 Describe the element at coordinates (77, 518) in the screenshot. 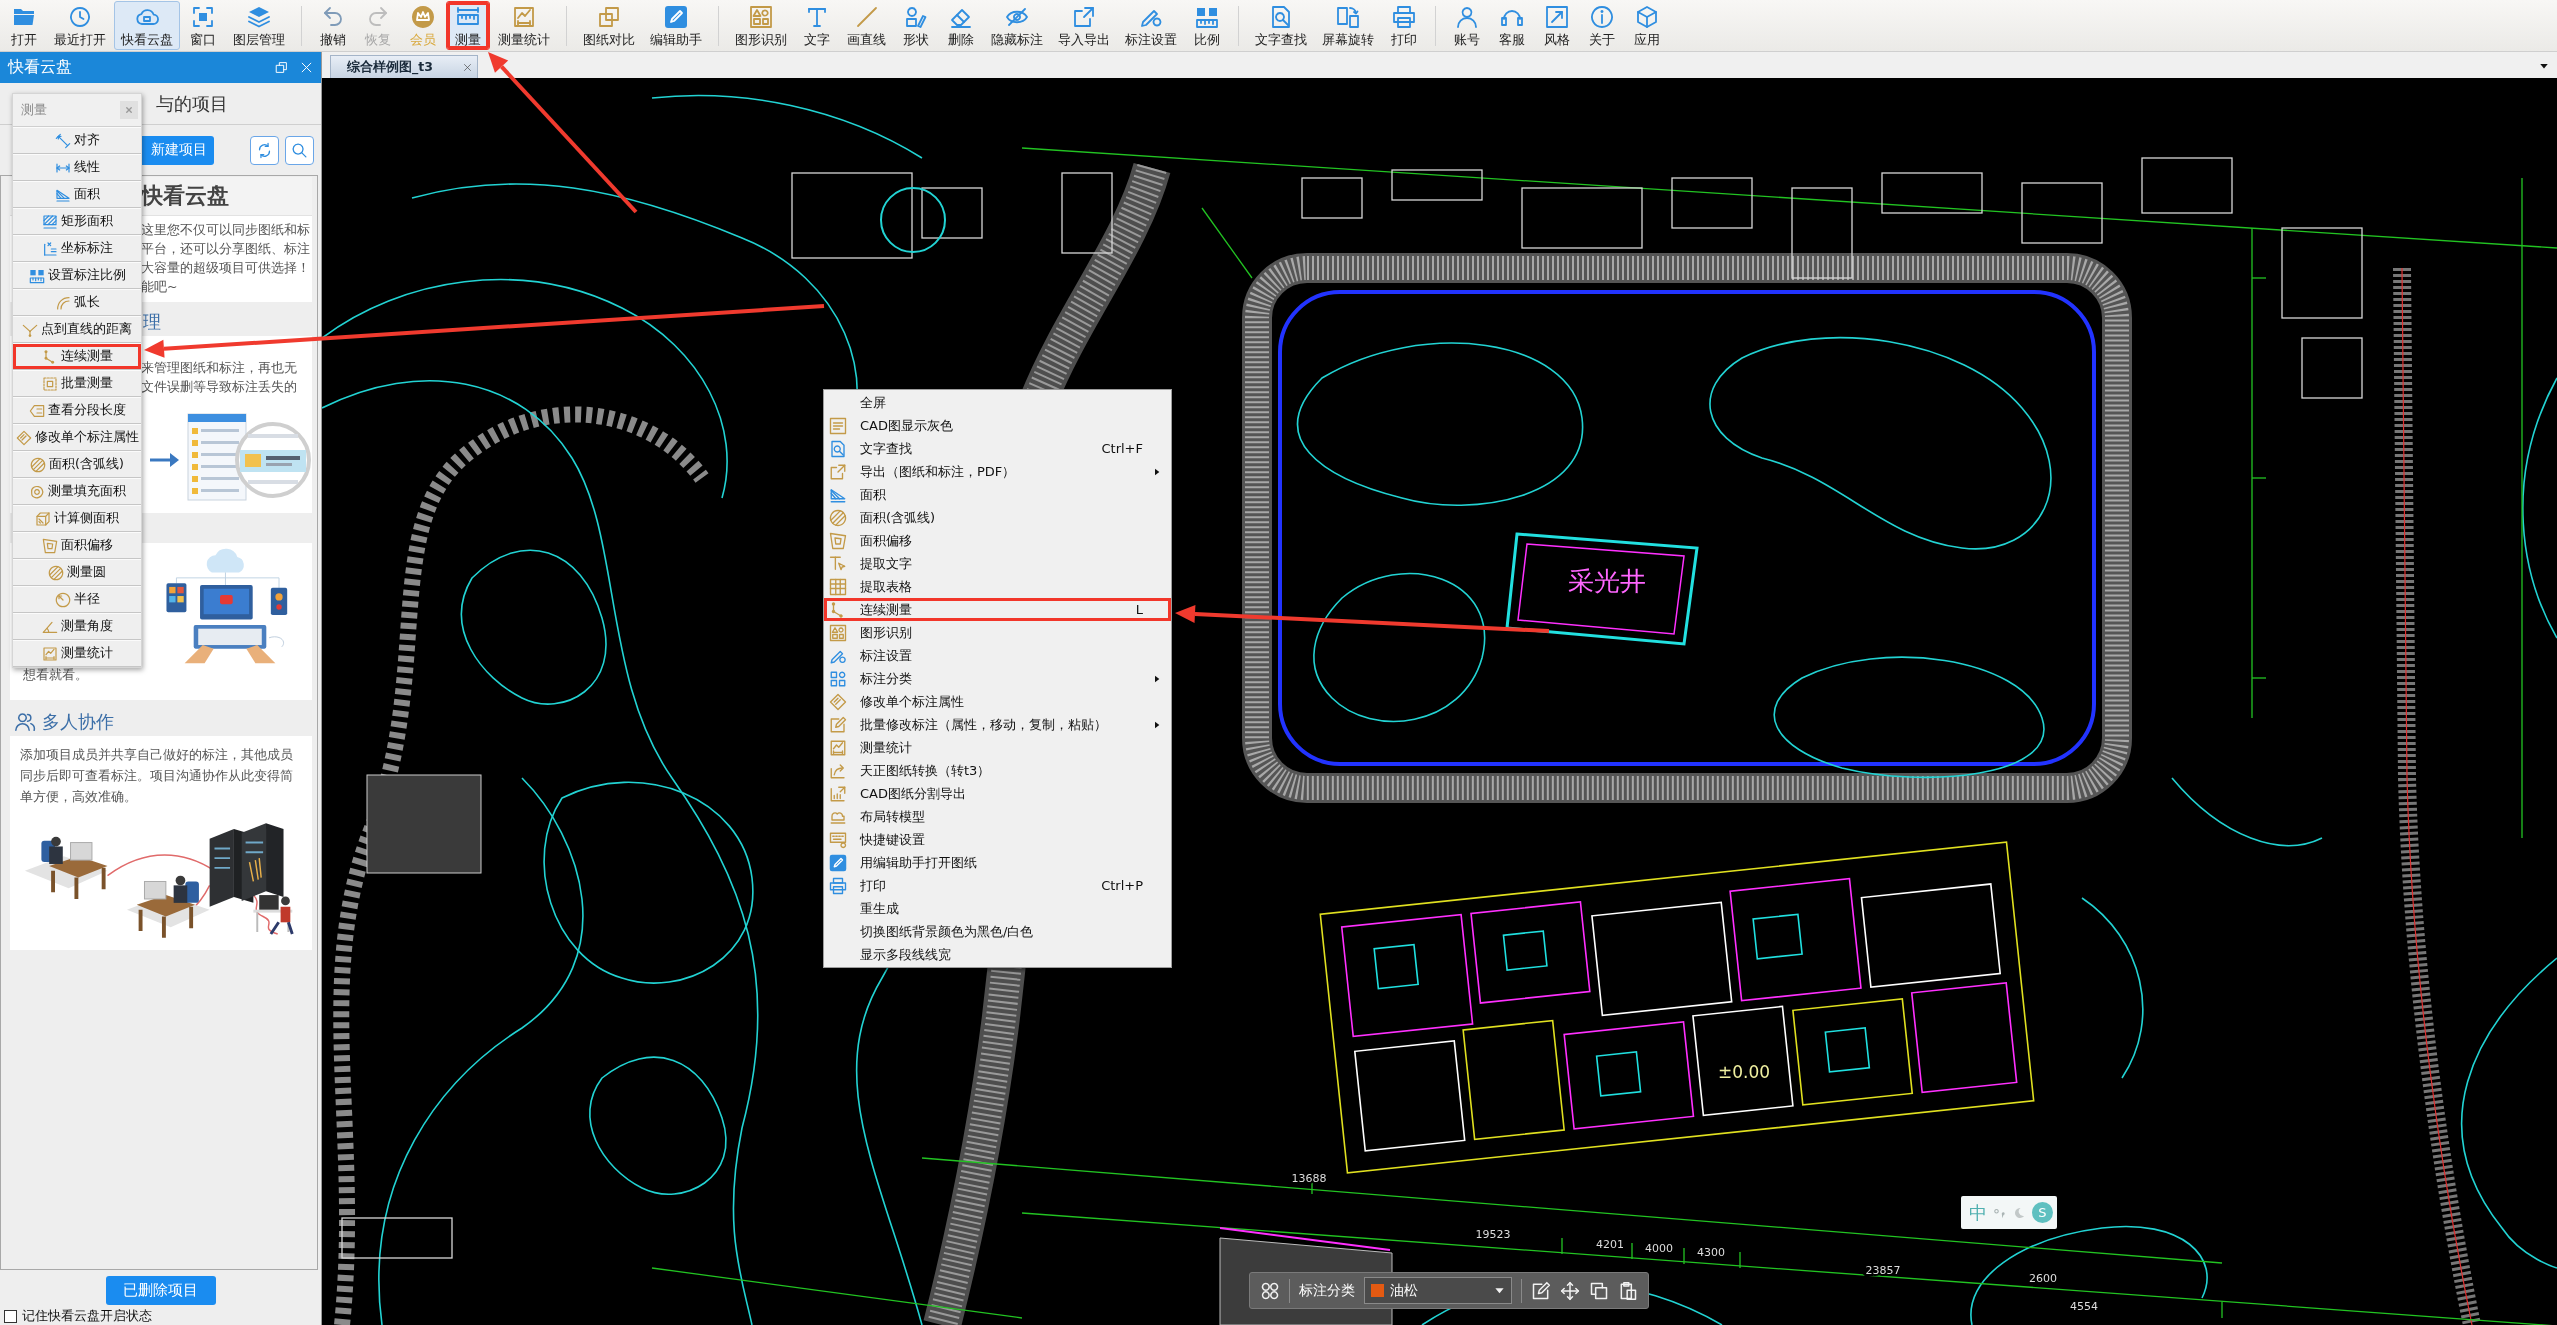

I see `menu-item: 计算侧面积` at that location.